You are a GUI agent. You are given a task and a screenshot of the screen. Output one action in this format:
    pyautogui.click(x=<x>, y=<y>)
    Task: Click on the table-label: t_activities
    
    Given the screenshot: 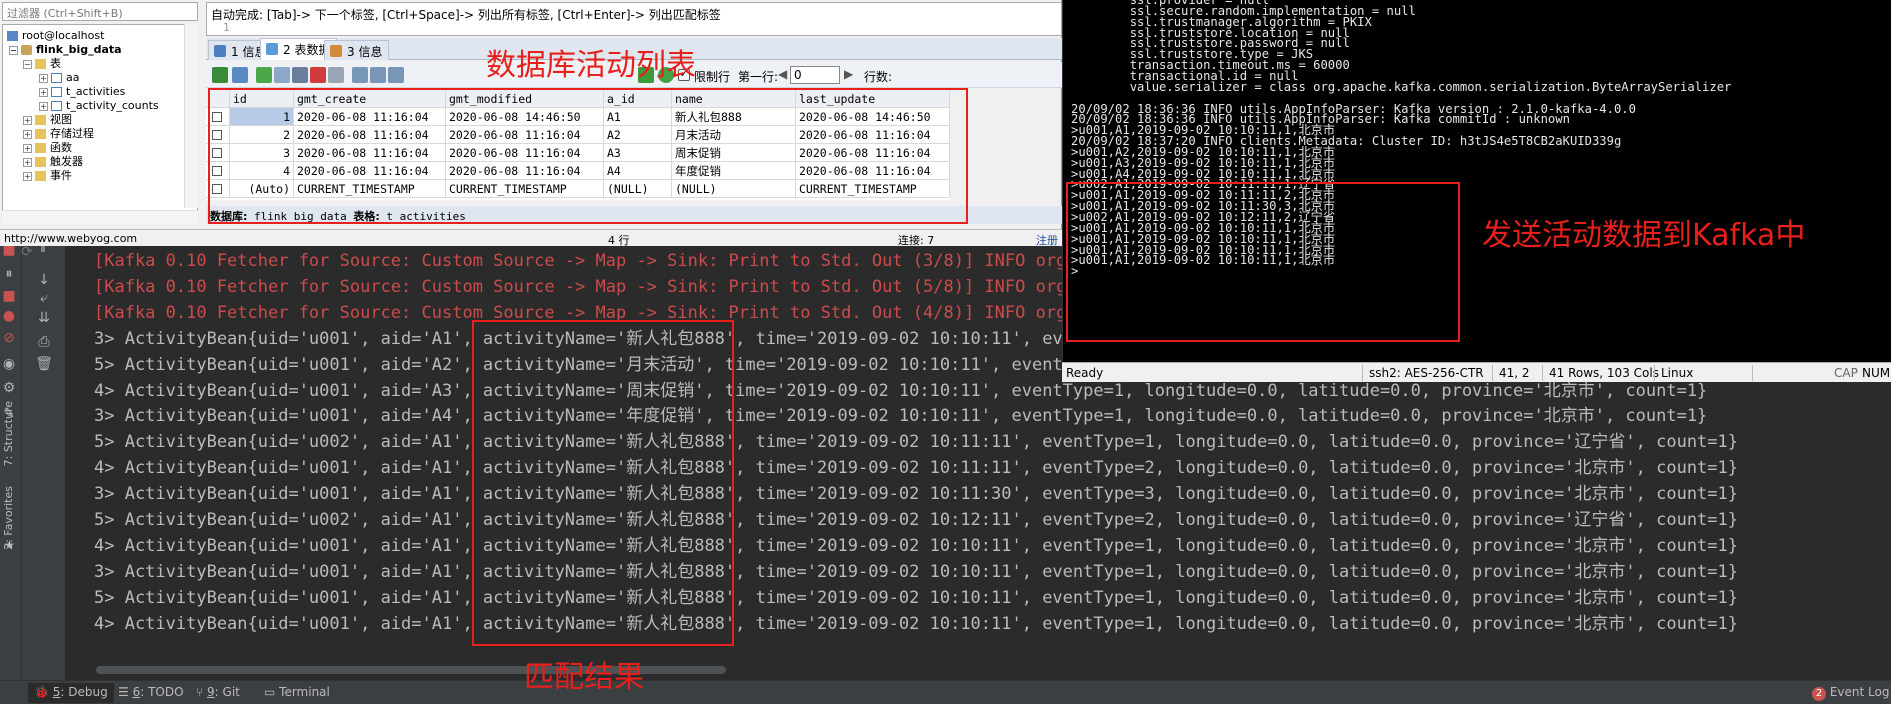 What is the action you would take?
    pyautogui.click(x=96, y=91)
    